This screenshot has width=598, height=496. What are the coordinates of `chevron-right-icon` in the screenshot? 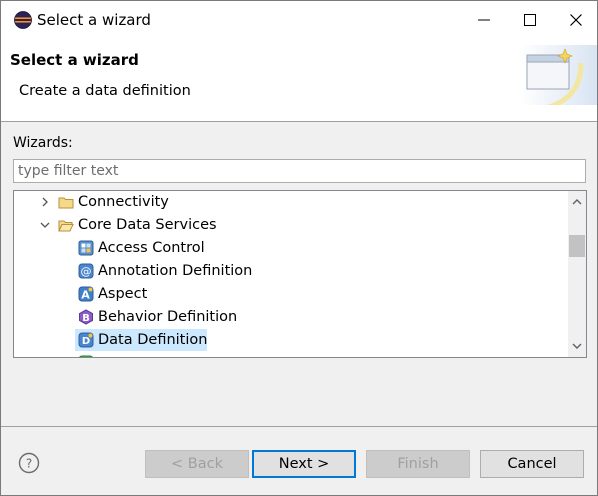 It's located at (45, 202).